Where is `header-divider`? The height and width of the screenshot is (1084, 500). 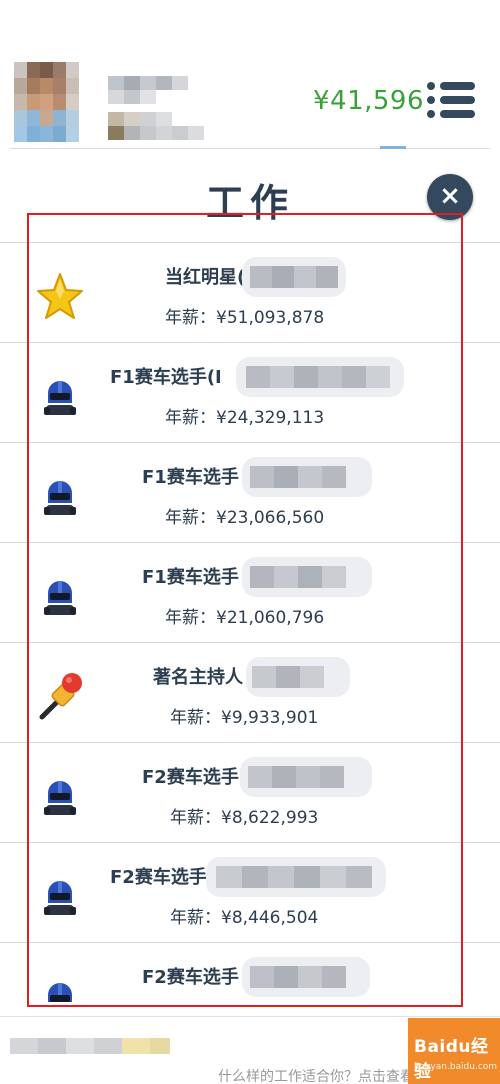 header-divider is located at coordinates (250, 148).